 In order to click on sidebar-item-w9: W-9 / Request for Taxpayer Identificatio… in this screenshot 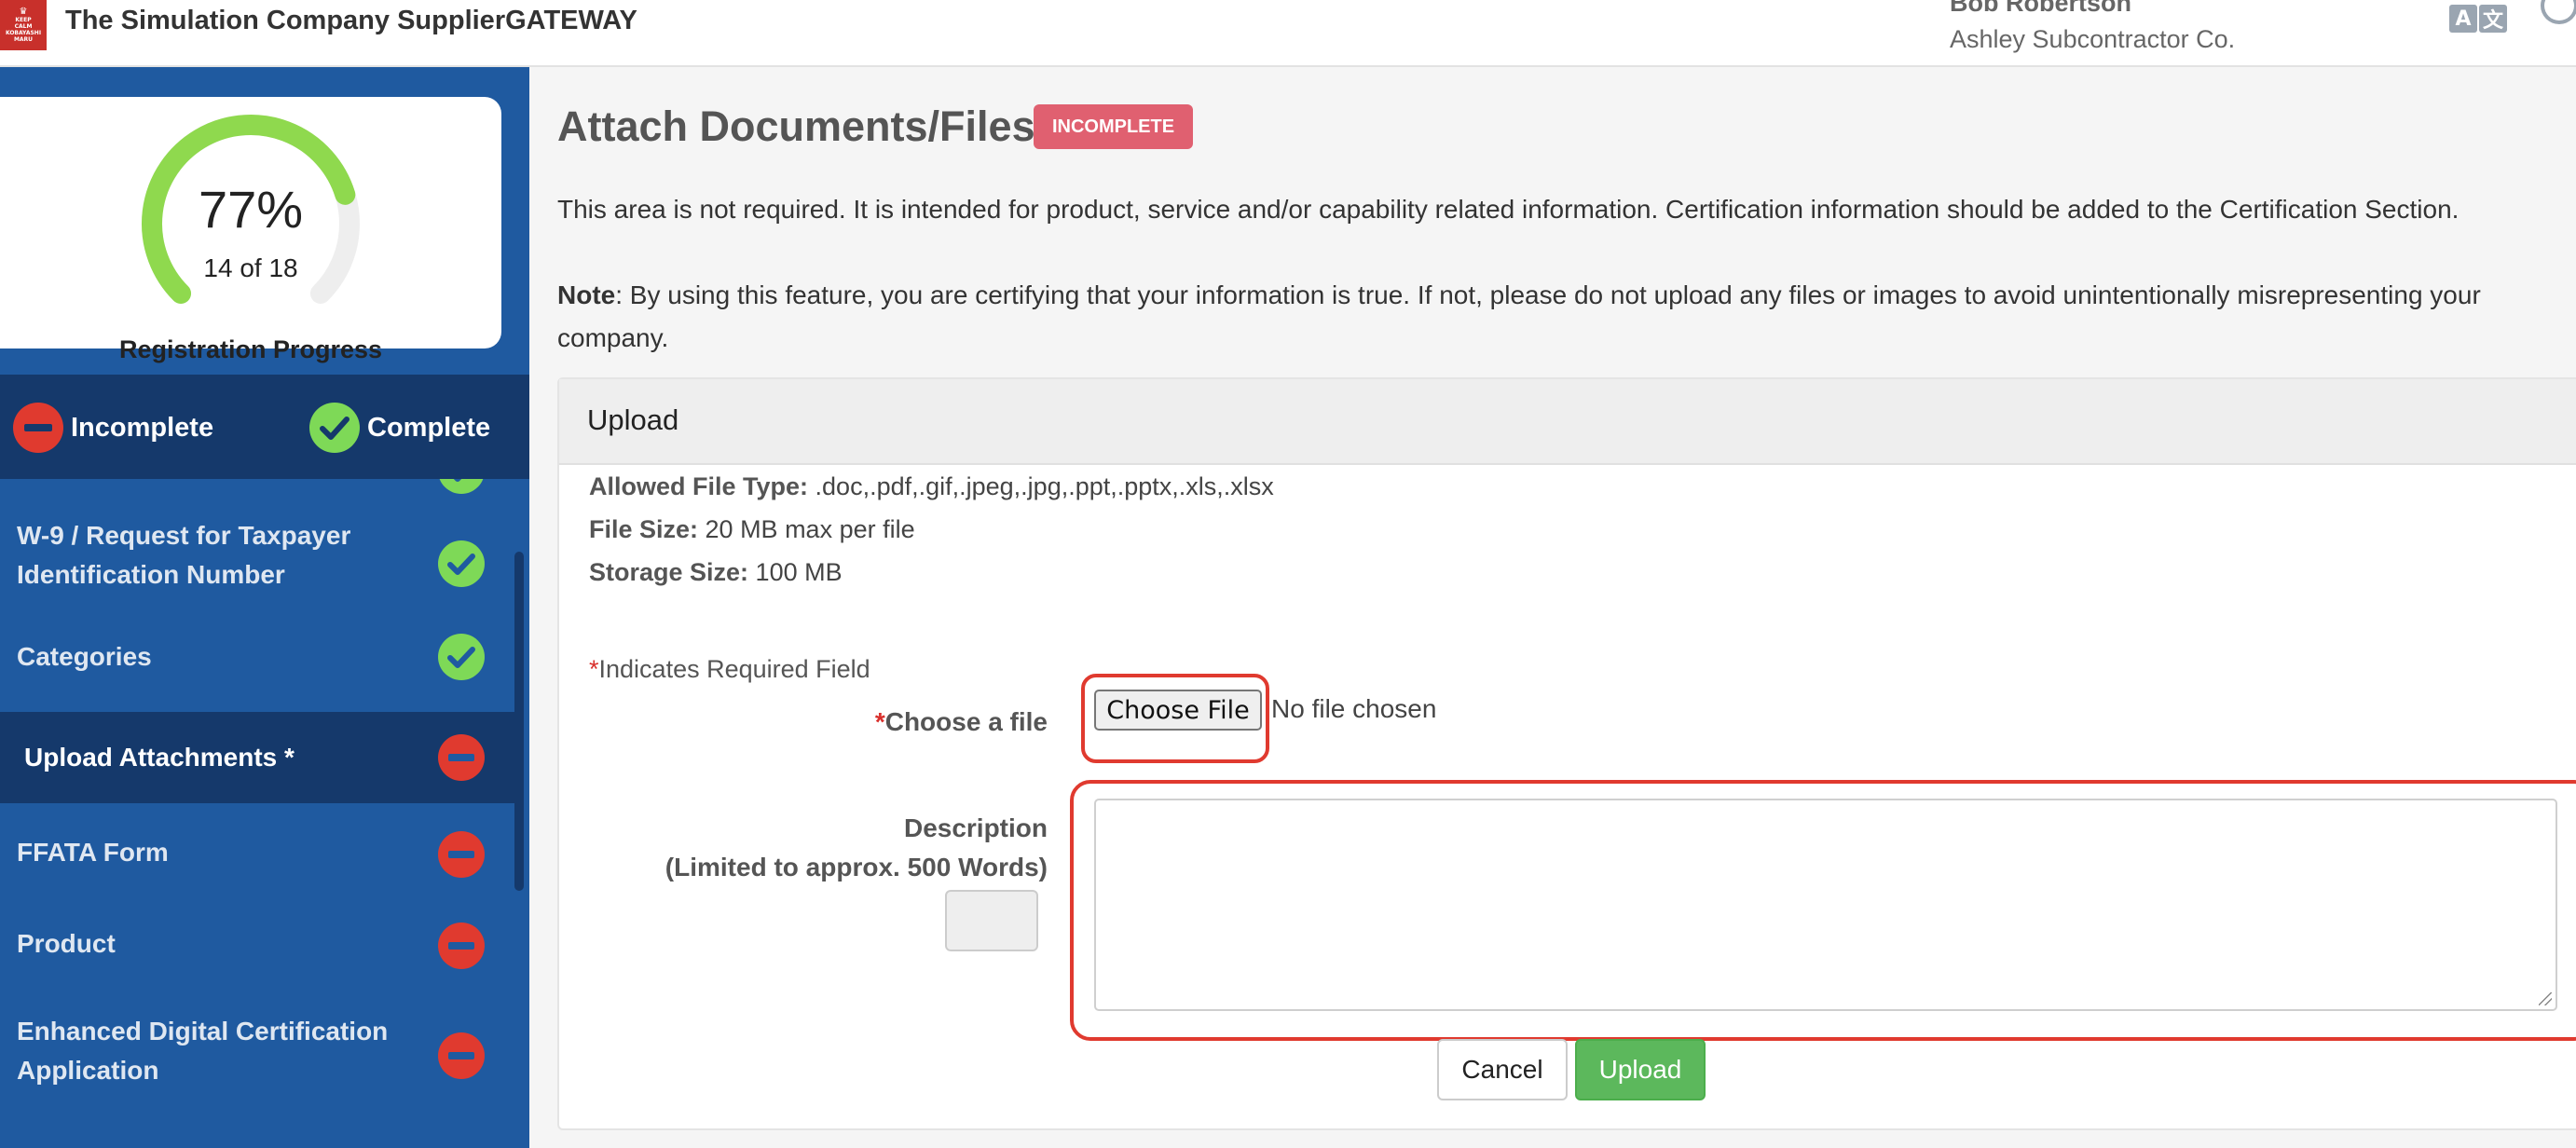, I will do `click(257, 555)`.